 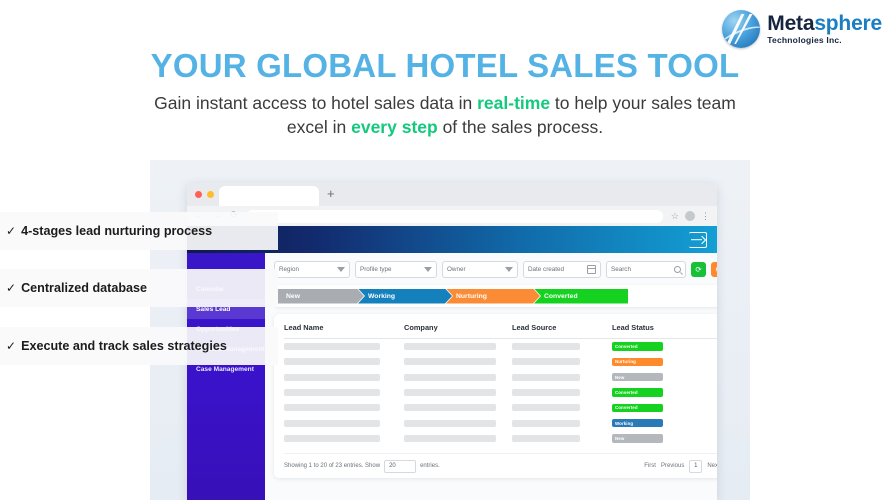 What do you see at coordinates (454, 216) in the screenshot?
I see `url-input` at bounding box center [454, 216].